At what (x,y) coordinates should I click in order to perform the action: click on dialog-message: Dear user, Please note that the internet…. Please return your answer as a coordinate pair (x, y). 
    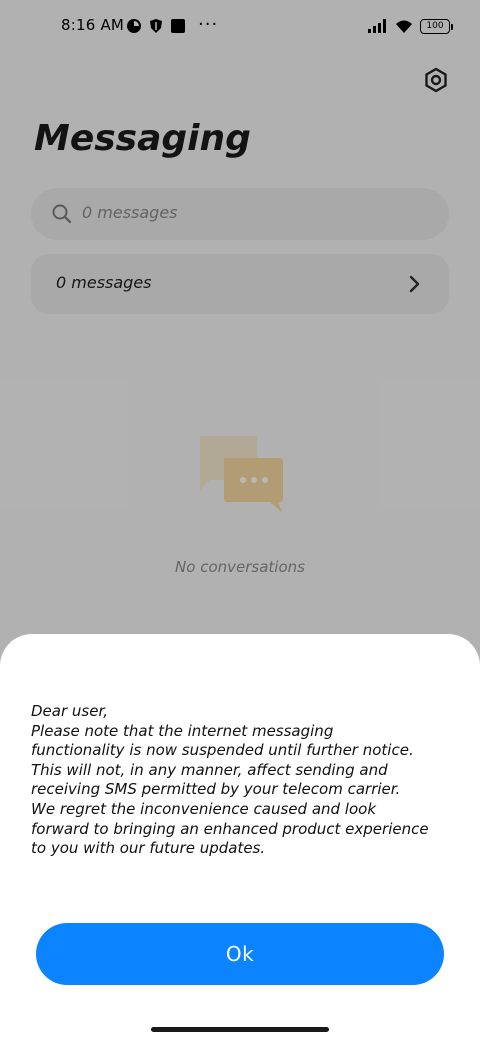
    Looking at the image, I should click on (230, 780).